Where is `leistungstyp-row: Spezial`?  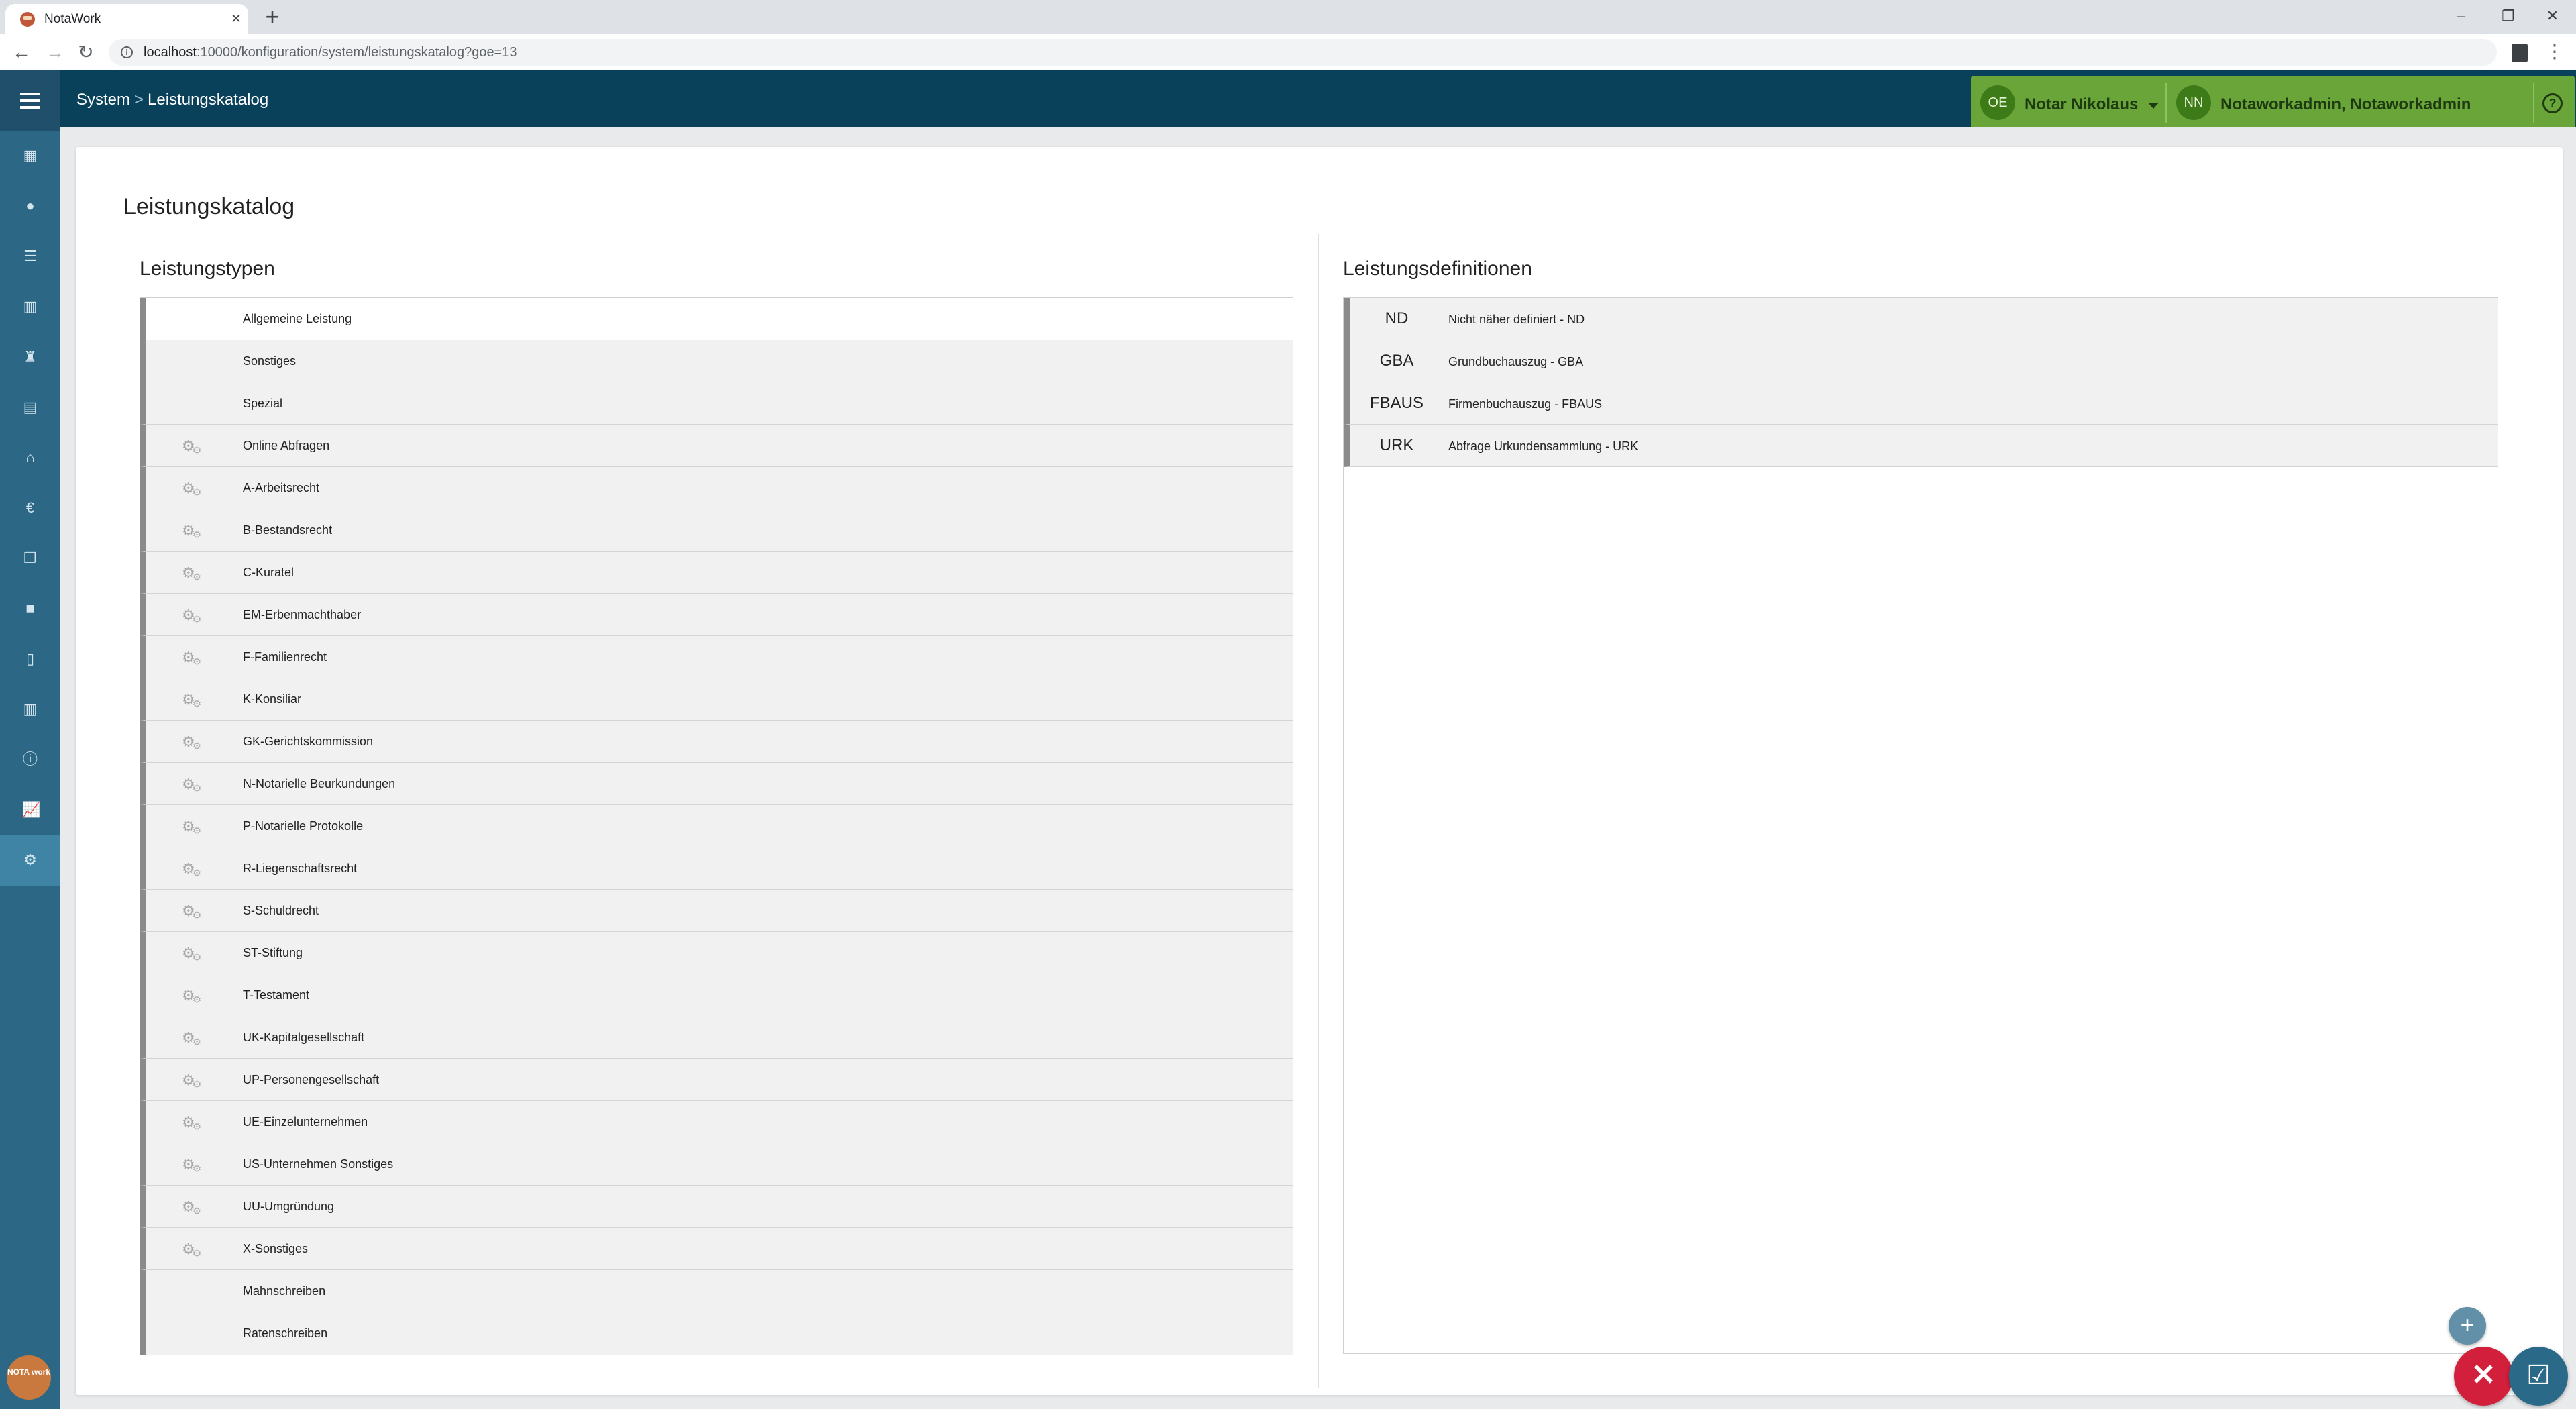 leistungstyp-row: Spezial is located at coordinates (716, 403).